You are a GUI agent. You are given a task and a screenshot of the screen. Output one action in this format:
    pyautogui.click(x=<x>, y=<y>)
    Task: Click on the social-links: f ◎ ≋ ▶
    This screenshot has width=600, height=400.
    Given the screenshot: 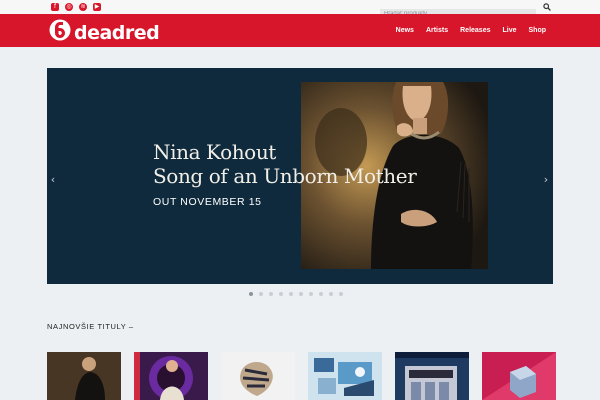 What is the action you would take?
    pyautogui.click(x=76, y=7)
    